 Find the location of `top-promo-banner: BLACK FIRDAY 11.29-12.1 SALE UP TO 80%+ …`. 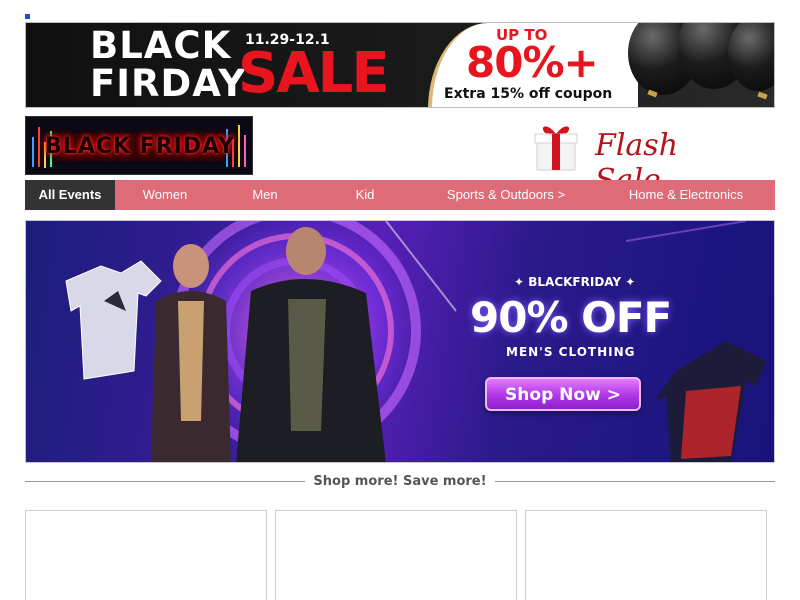

top-promo-banner: BLACK FIRDAY 11.29-12.1 SALE UP TO 80%+ … is located at coordinates (400, 65).